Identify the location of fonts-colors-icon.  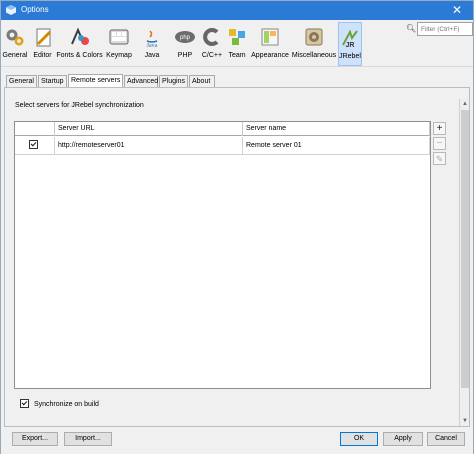
(79, 36).